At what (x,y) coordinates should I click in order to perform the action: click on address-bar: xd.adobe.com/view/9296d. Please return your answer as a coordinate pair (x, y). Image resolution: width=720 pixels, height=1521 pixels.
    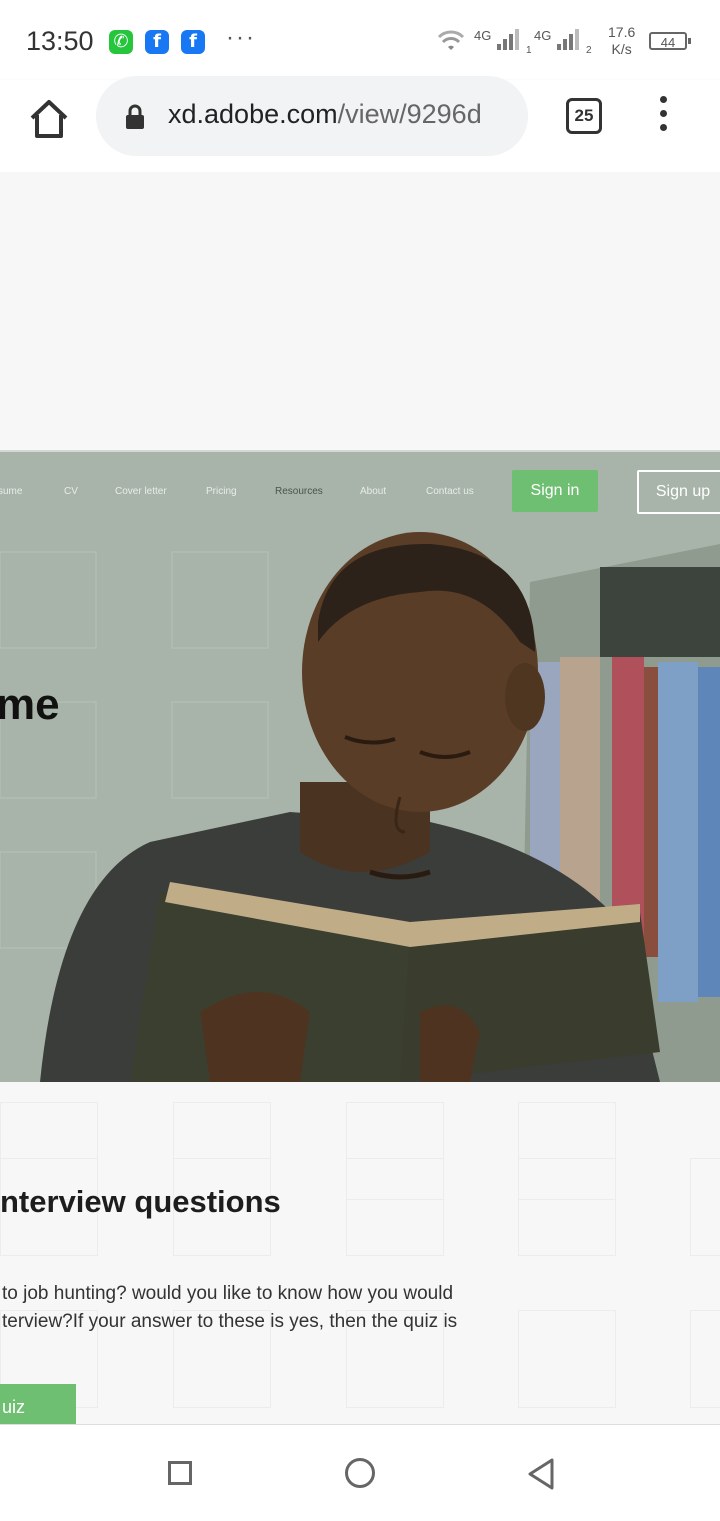
    Looking at the image, I should click on (312, 116).